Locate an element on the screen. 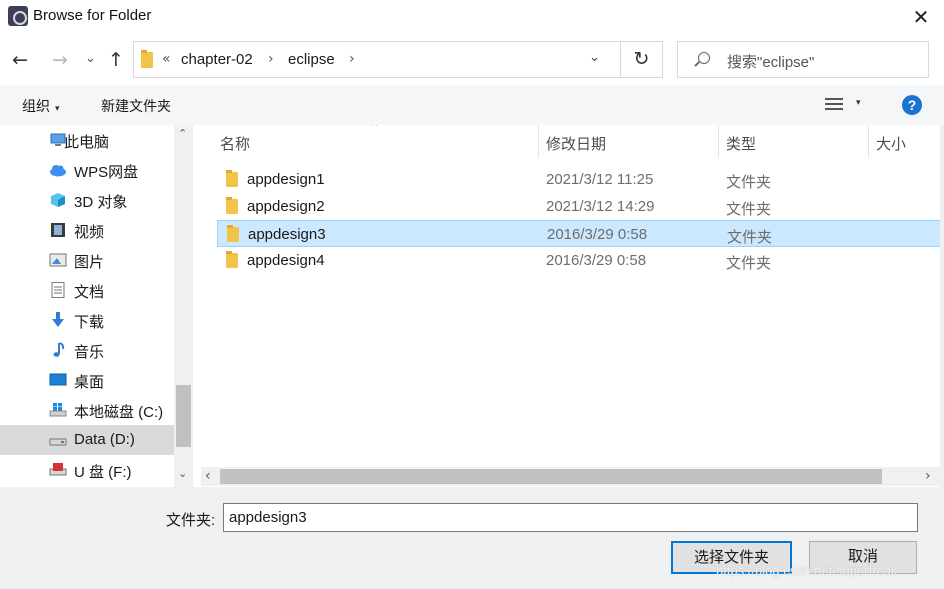  organize-button: 组织 ▾ is located at coordinates (41, 106).